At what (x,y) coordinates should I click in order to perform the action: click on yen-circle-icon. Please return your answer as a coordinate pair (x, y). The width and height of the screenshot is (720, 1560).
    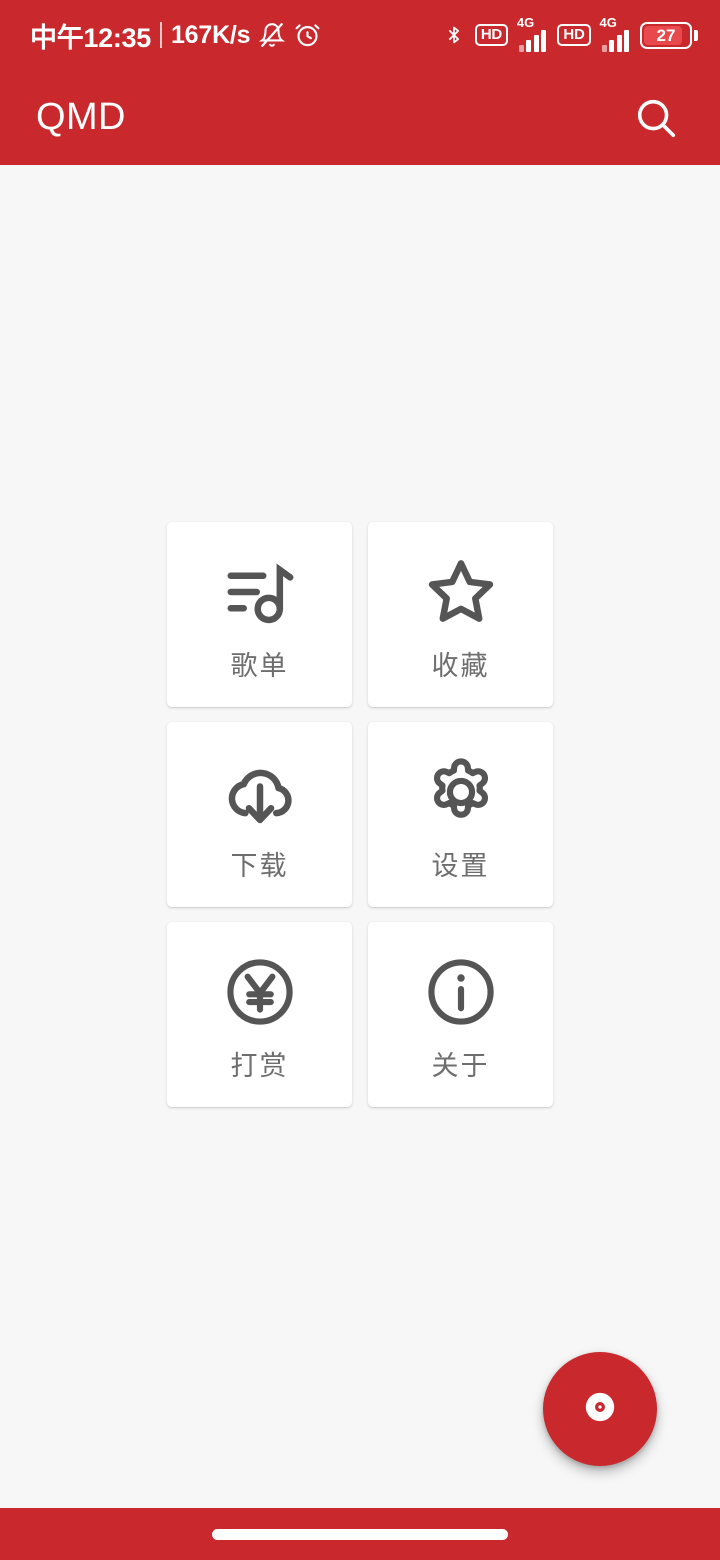
    Looking at the image, I should click on (260, 992).